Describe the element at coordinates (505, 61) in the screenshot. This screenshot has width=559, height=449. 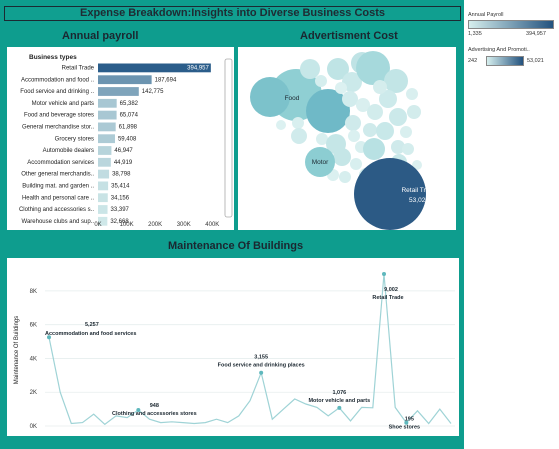
I see `advertising-legend-gradient` at that location.